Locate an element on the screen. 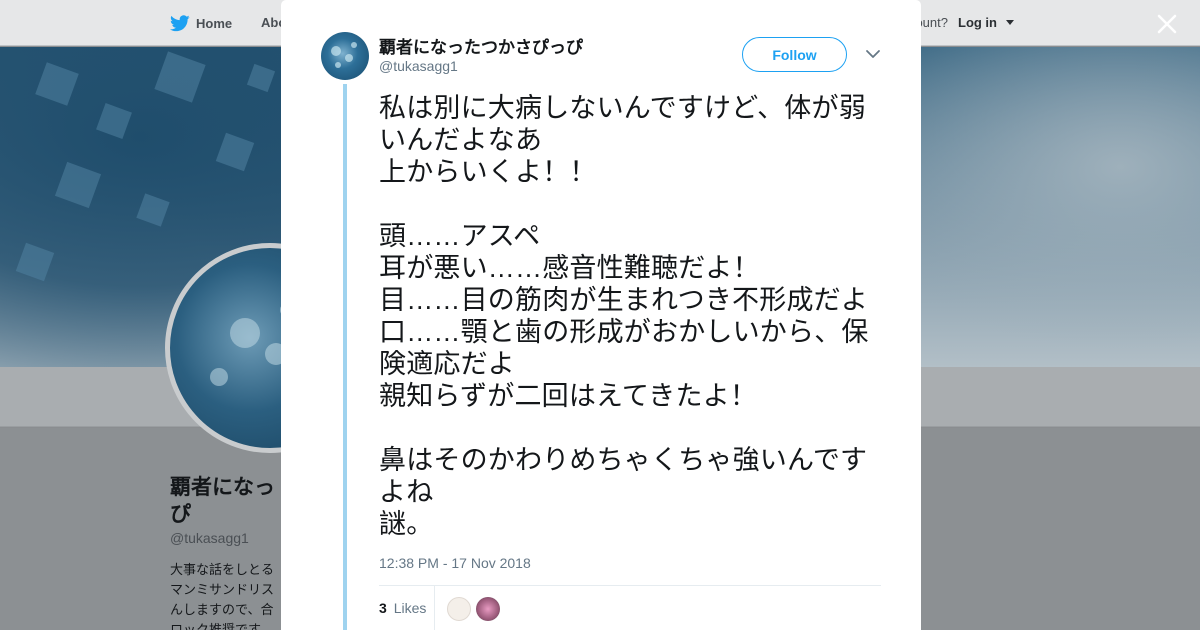 This screenshot has width=1200, height=630. twitter-bird-icon is located at coordinates (180, 23).